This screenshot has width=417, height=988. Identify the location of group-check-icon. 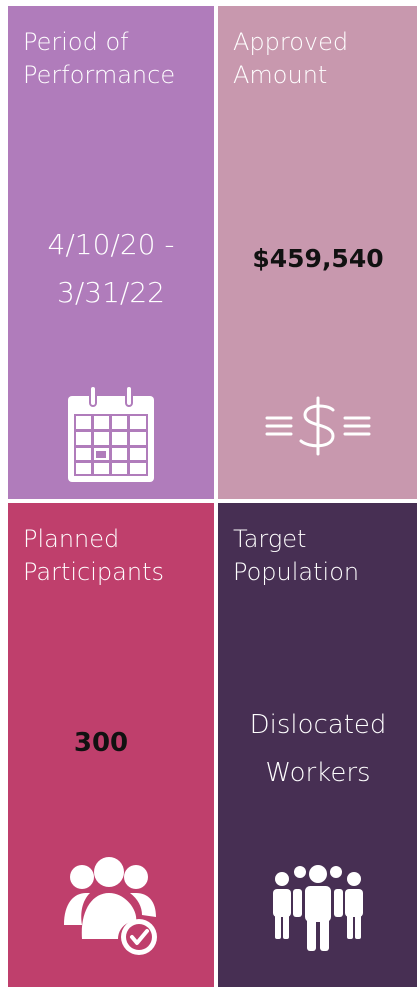
(111, 905).